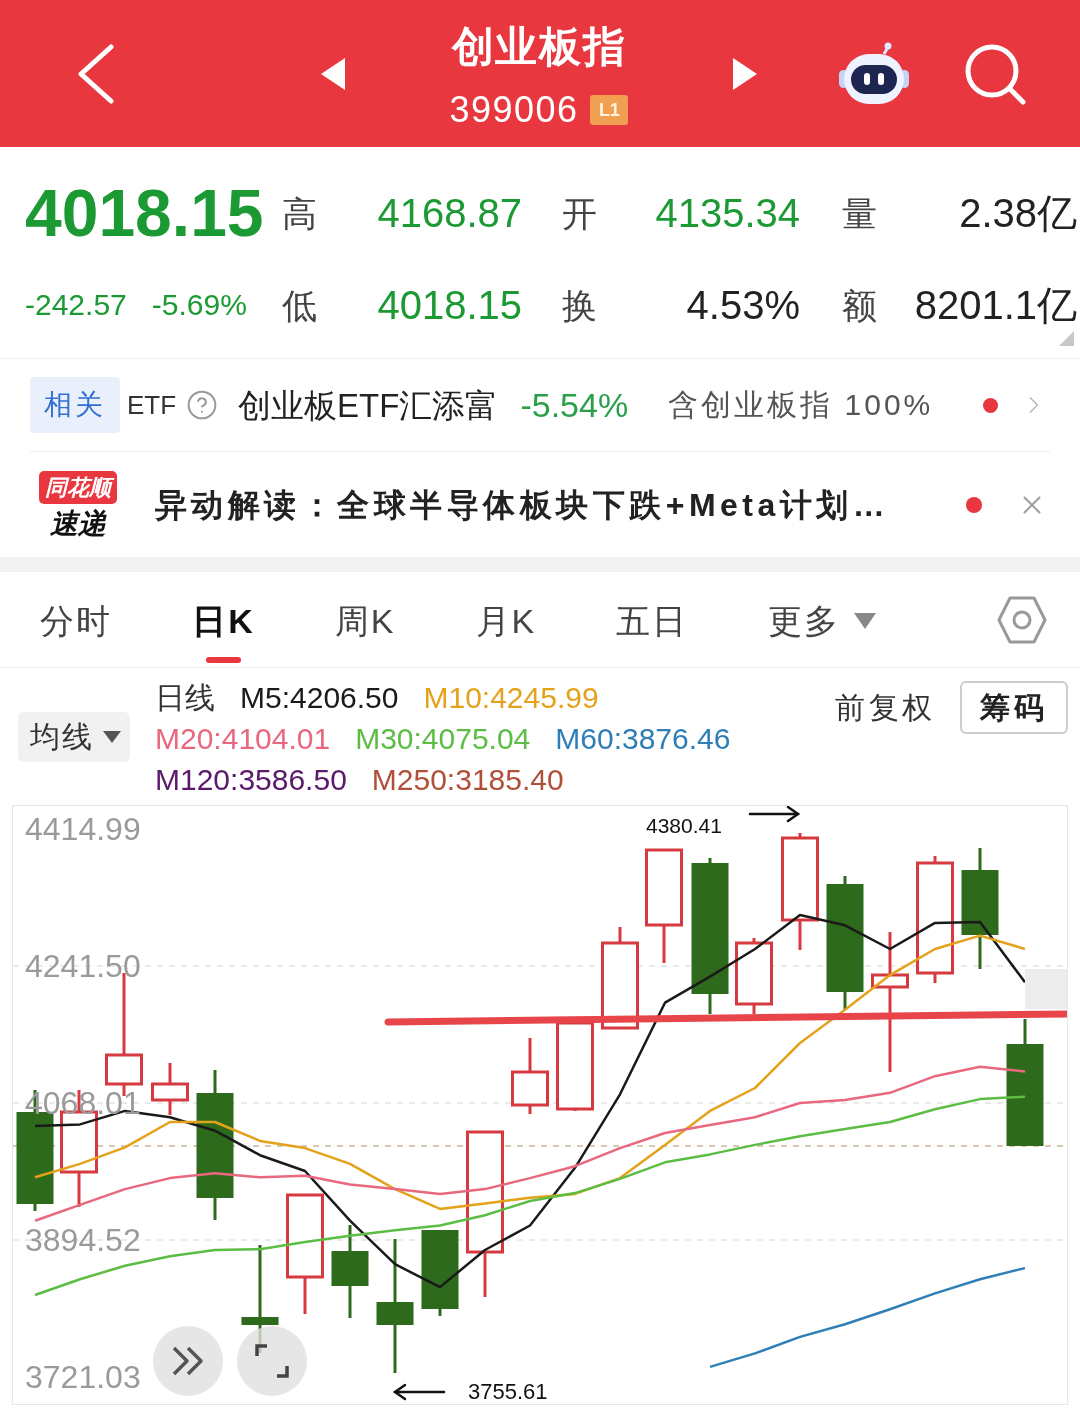 This screenshot has width=1080, height=1412. What do you see at coordinates (579, 213) in the screenshot?
I see `stat-label: 开` at bounding box center [579, 213].